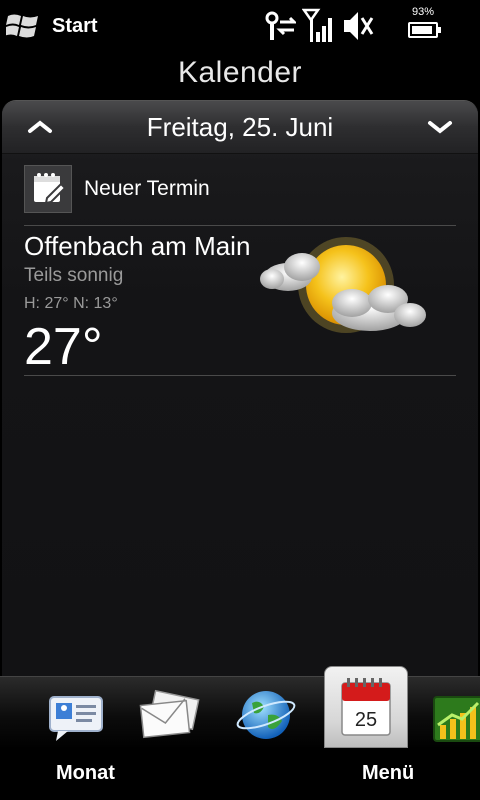 This screenshot has width=480, height=800. I want to click on partly-sunny-icon, so click(343, 285).